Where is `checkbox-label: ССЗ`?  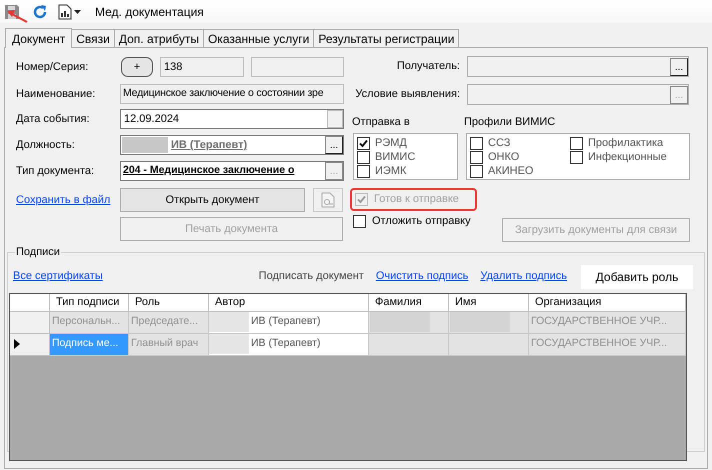 checkbox-label: ССЗ is located at coordinates (499, 143).